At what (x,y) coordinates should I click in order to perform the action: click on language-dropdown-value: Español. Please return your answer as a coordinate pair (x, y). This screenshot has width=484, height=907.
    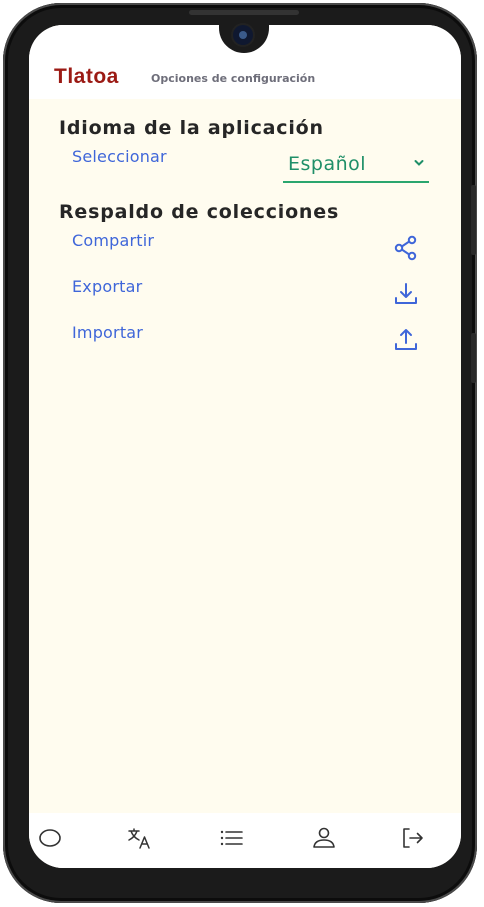
    Looking at the image, I should click on (327, 164).